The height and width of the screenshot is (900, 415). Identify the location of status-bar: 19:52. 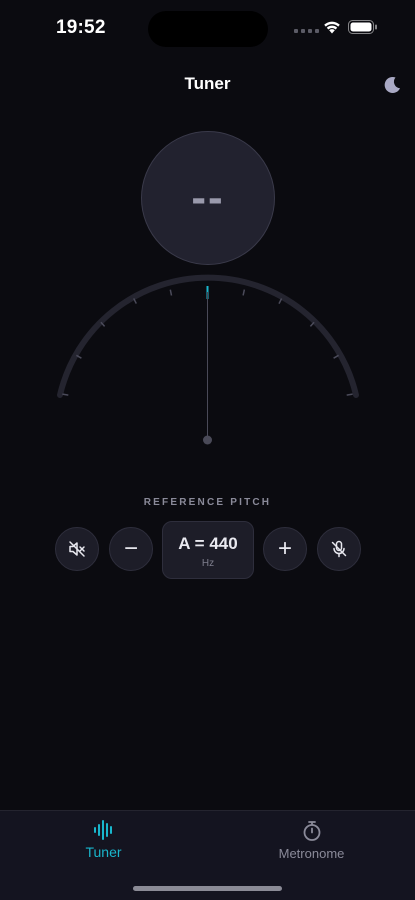
(207, 28).